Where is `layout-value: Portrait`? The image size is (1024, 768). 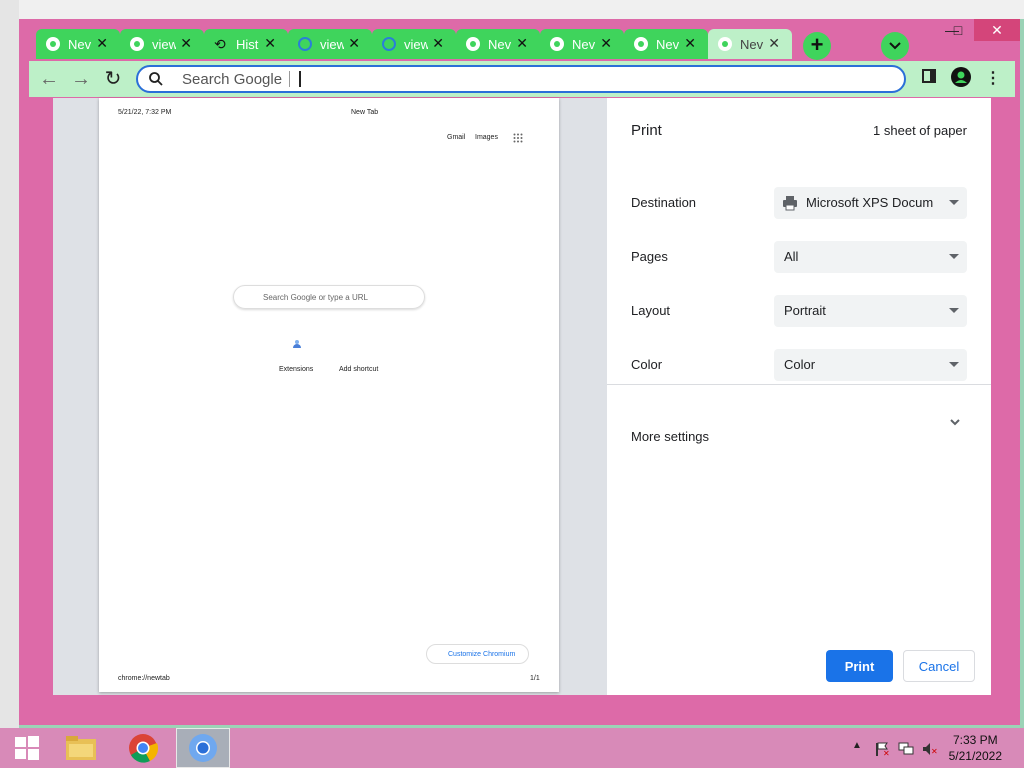
layout-value: Portrait is located at coordinates (805, 310).